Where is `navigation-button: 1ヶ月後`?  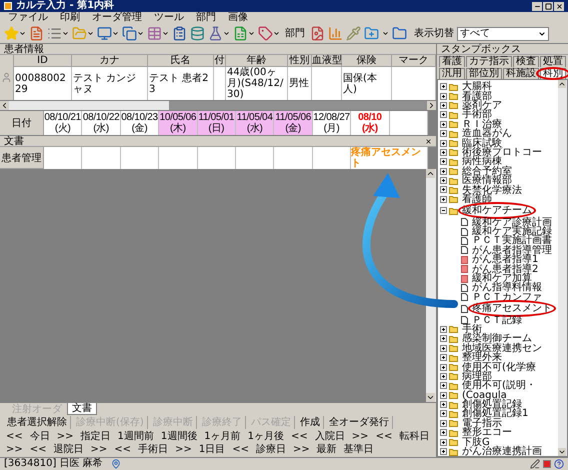
navigation-button: 1ヶ月後 is located at coordinates (266, 436).